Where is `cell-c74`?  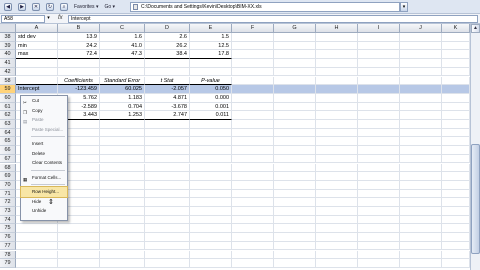
cell-c74 is located at coordinates (122, 220).